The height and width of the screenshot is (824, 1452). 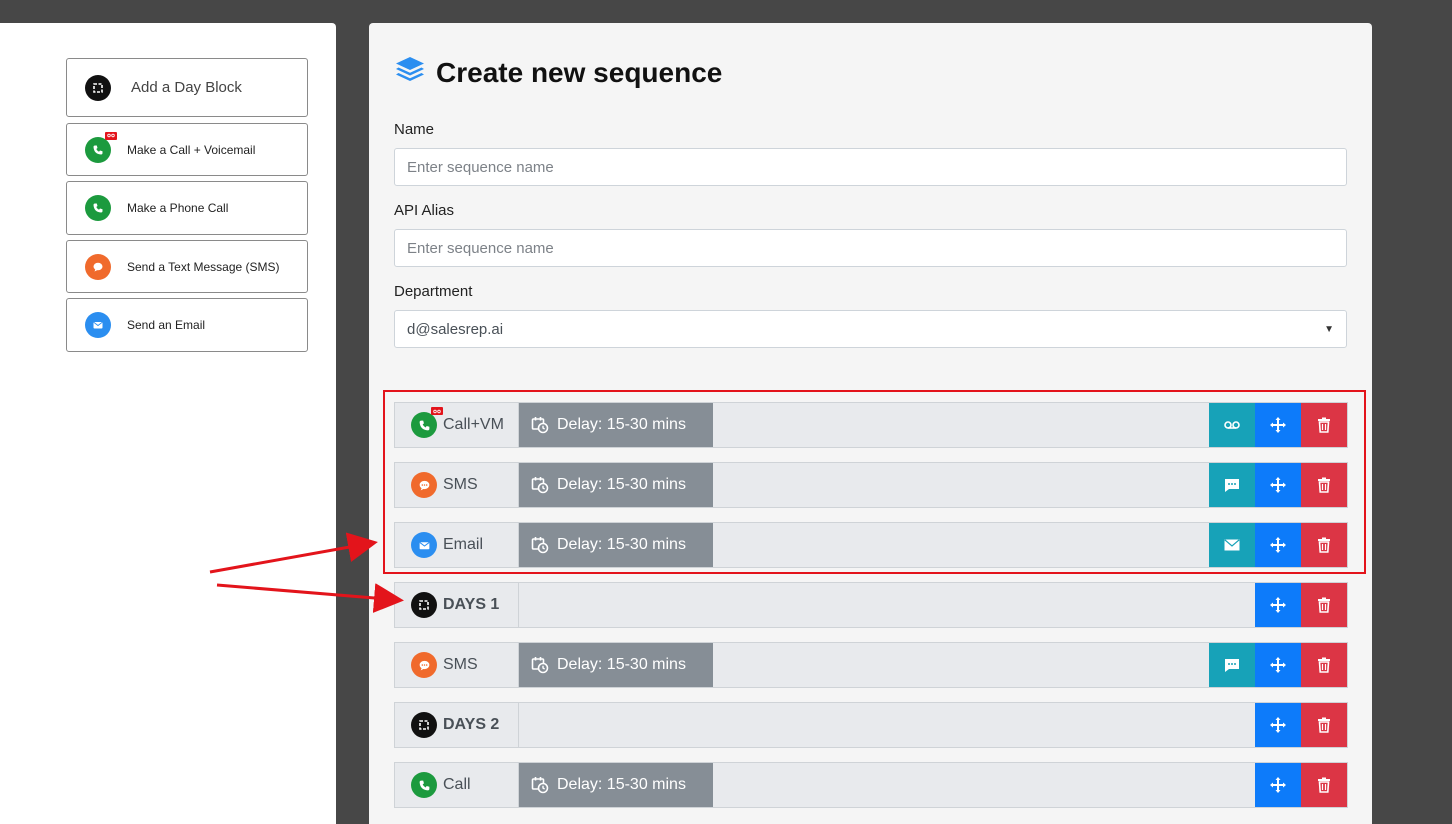 I want to click on sequence-step-call-vm: Call+VM Delay: 15-30 mins, so click(x=871, y=425).